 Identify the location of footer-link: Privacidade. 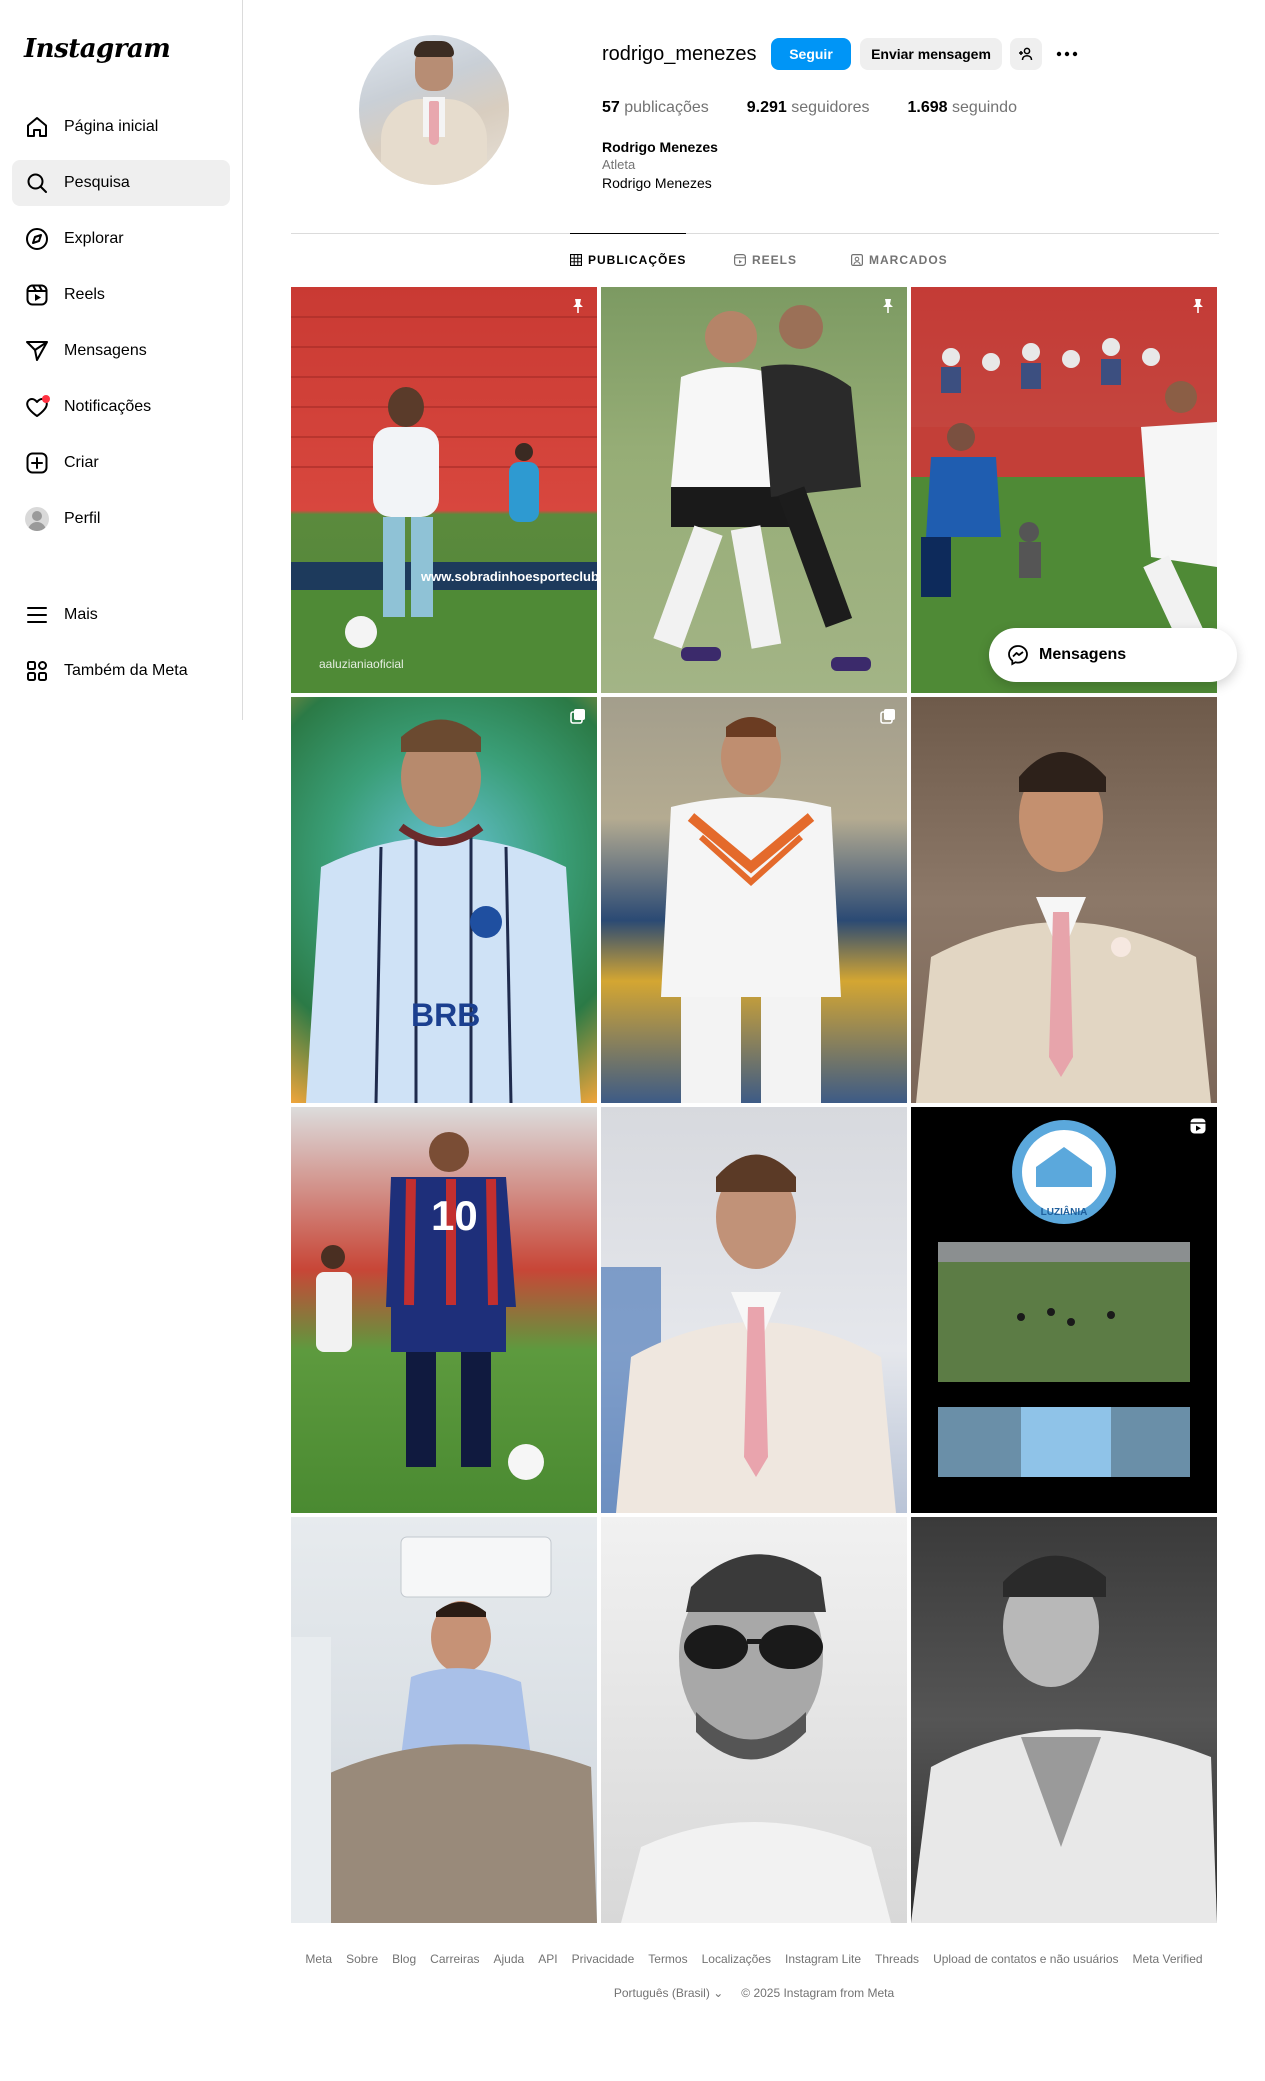
(603, 1959).